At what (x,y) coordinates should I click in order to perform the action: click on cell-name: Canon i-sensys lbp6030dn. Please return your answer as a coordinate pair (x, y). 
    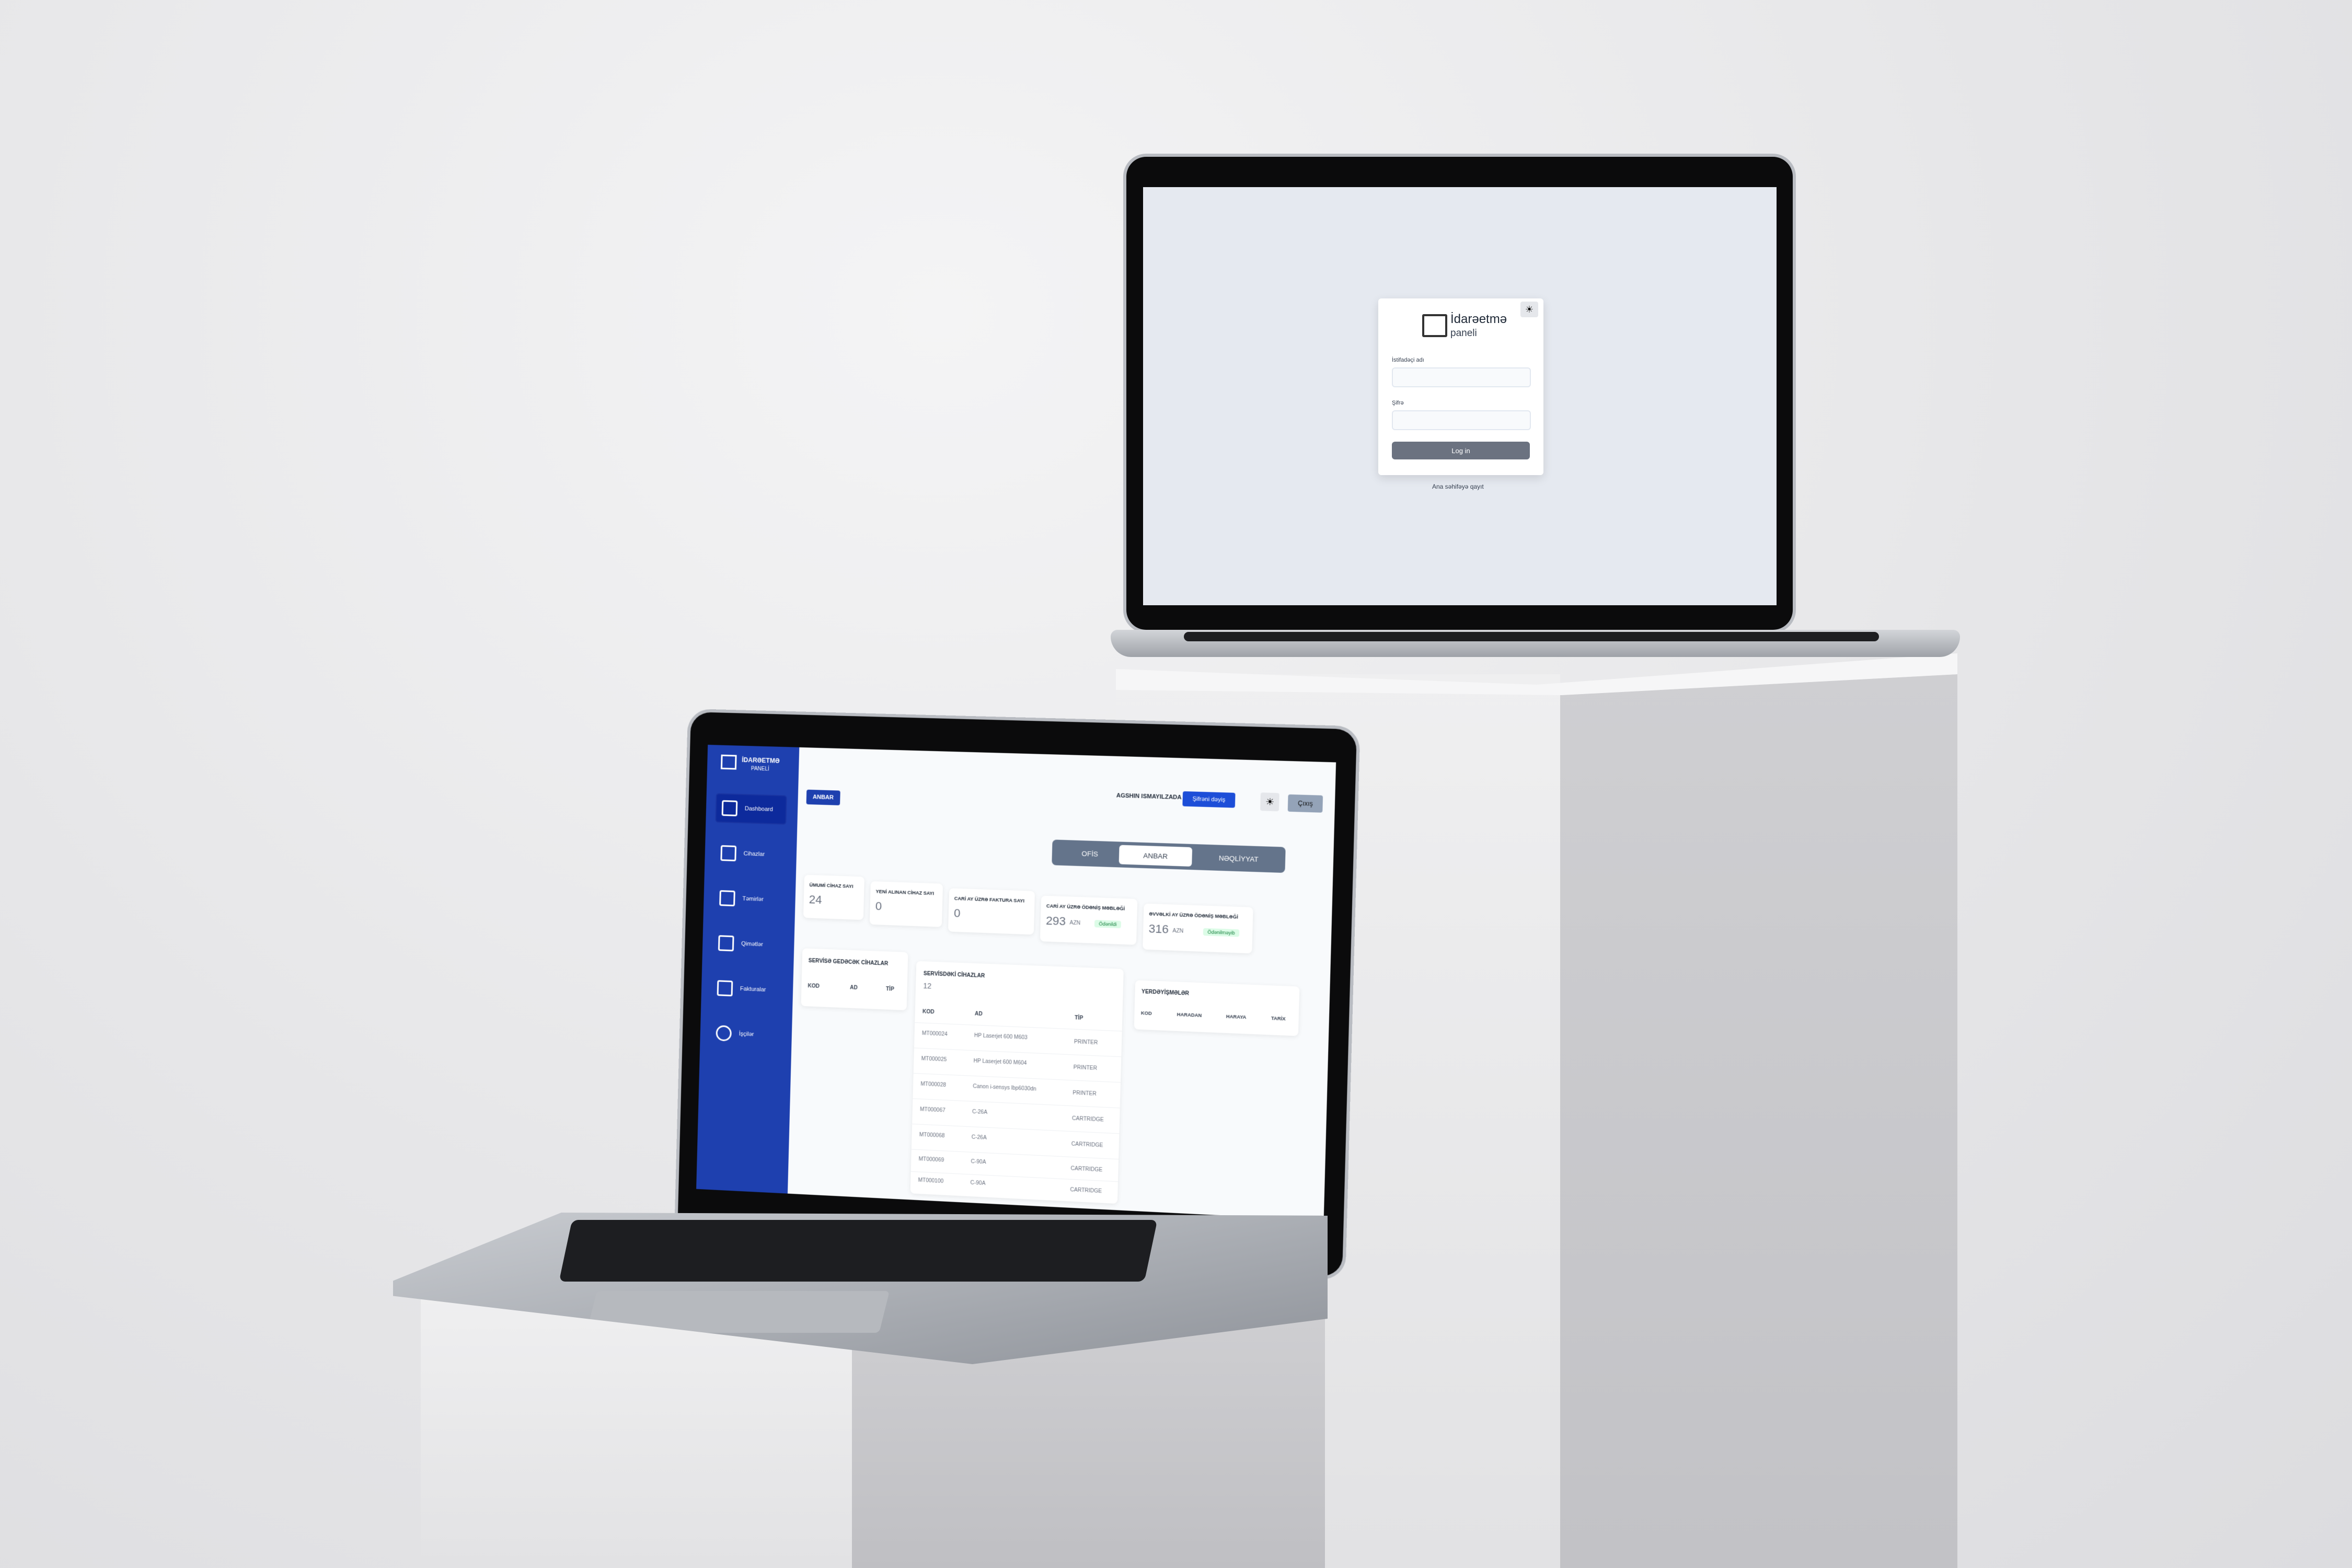
    Looking at the image, I should click on (1004, 1087).